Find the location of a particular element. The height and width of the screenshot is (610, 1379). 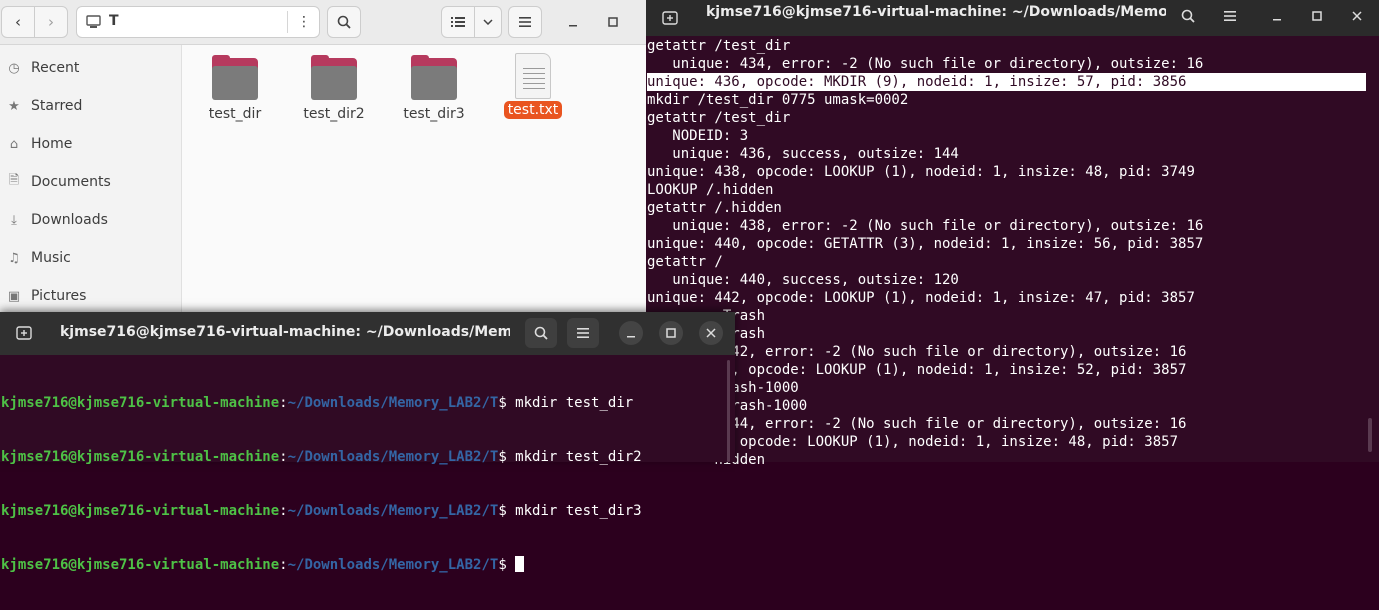

sidebar-item-downloads: ⤓ Downloads is located at coordinates (90, 220).